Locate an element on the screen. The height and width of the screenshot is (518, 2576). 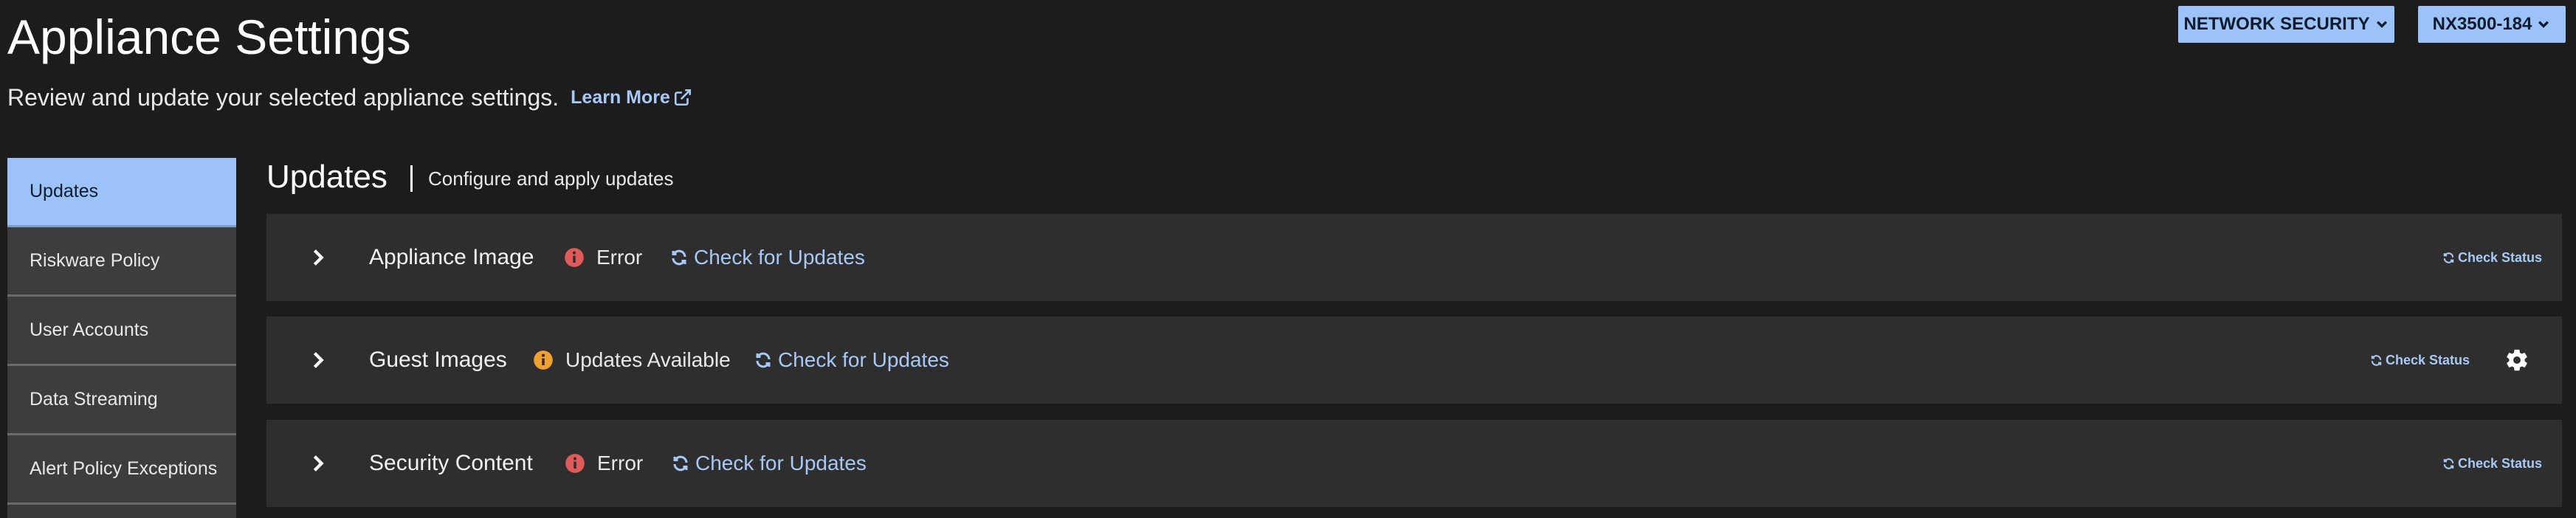
sidebar-item-label: Data Streaming is located at coordinates (94, 399).